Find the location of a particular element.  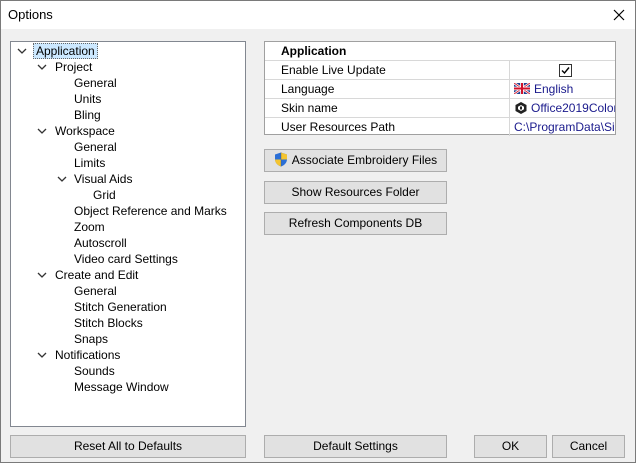

title-bar: Options is located at coordinates (318, 15).